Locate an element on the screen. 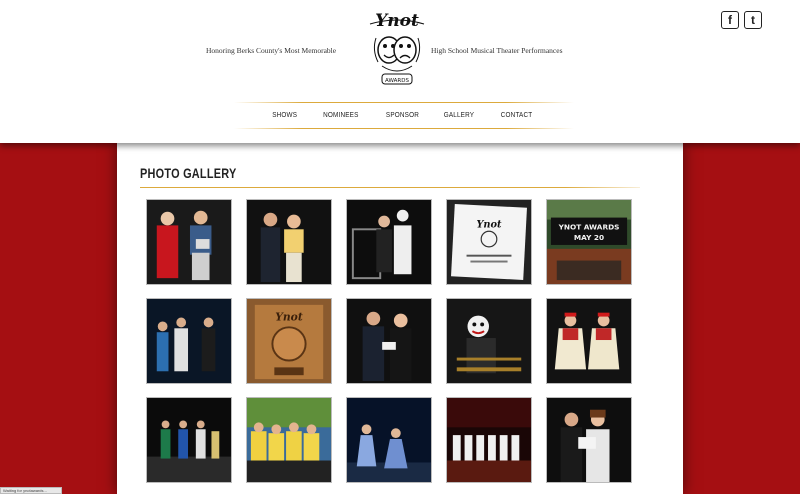  svg-text: YNOT AWARDS is located at coordinates (589, 226).